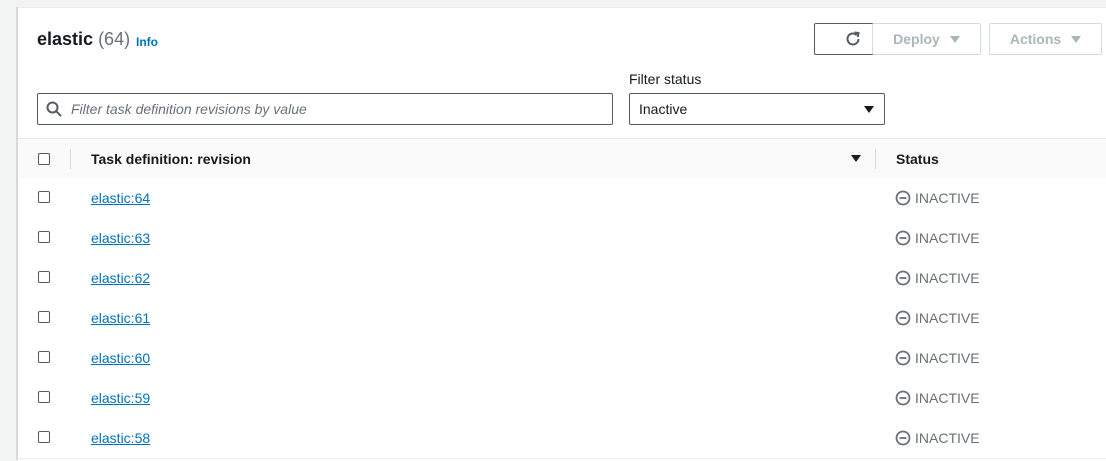 The width and height of the screenshot is (1106, 461). Describe the element at coordinates (120, 398) in the screenshot. I see `revision-link: elastic:59` at that location.